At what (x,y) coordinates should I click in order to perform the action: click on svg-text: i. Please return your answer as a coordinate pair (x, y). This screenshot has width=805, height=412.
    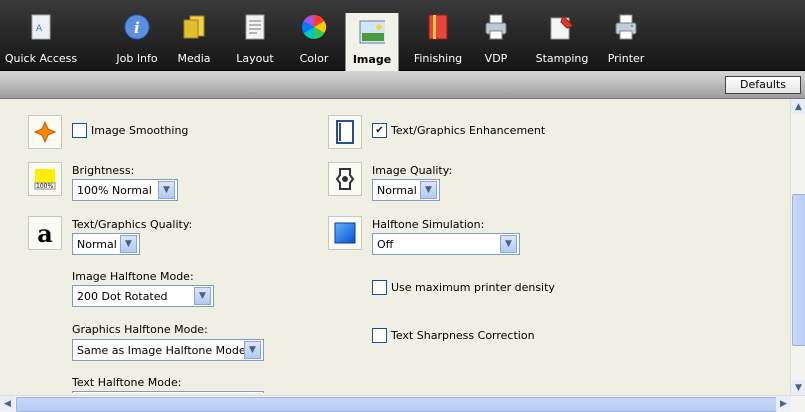
    Looking at the image, I should click on (137, 28).